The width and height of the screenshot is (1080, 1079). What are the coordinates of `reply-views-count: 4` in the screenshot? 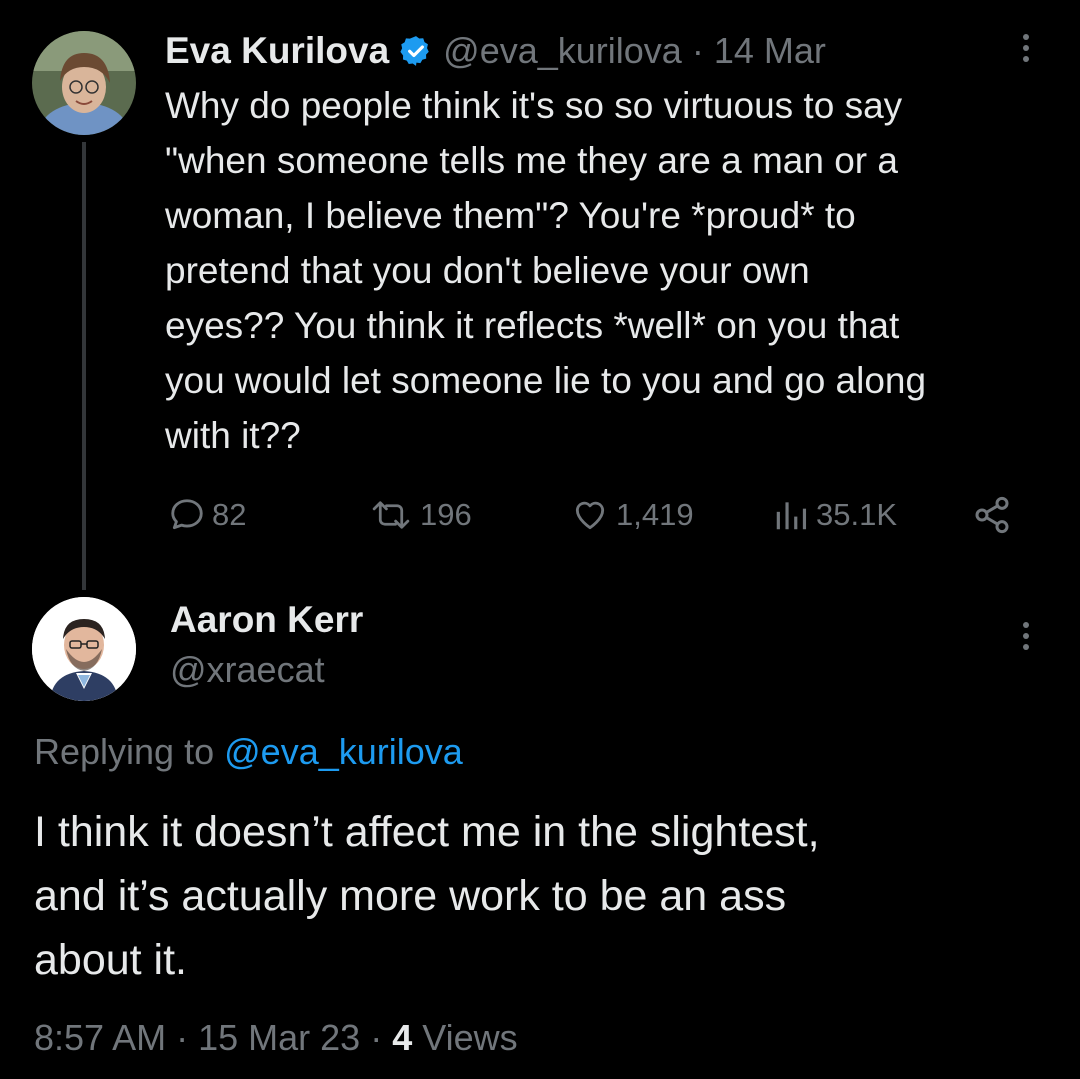 It's located at (402, 1037).